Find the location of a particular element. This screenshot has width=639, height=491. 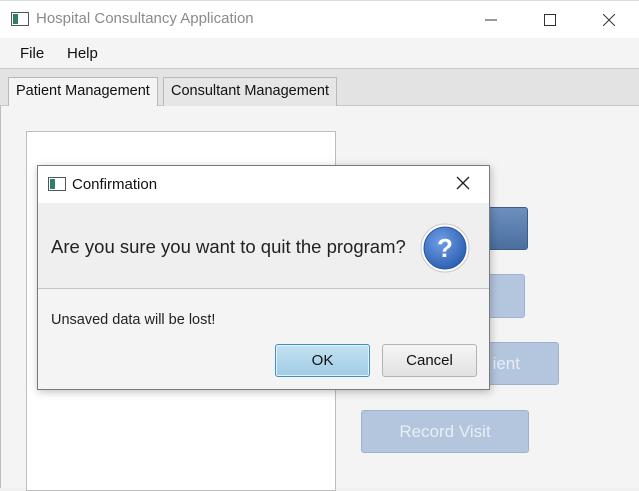

menu-bar: File Help is located at coordinates (319, 53).